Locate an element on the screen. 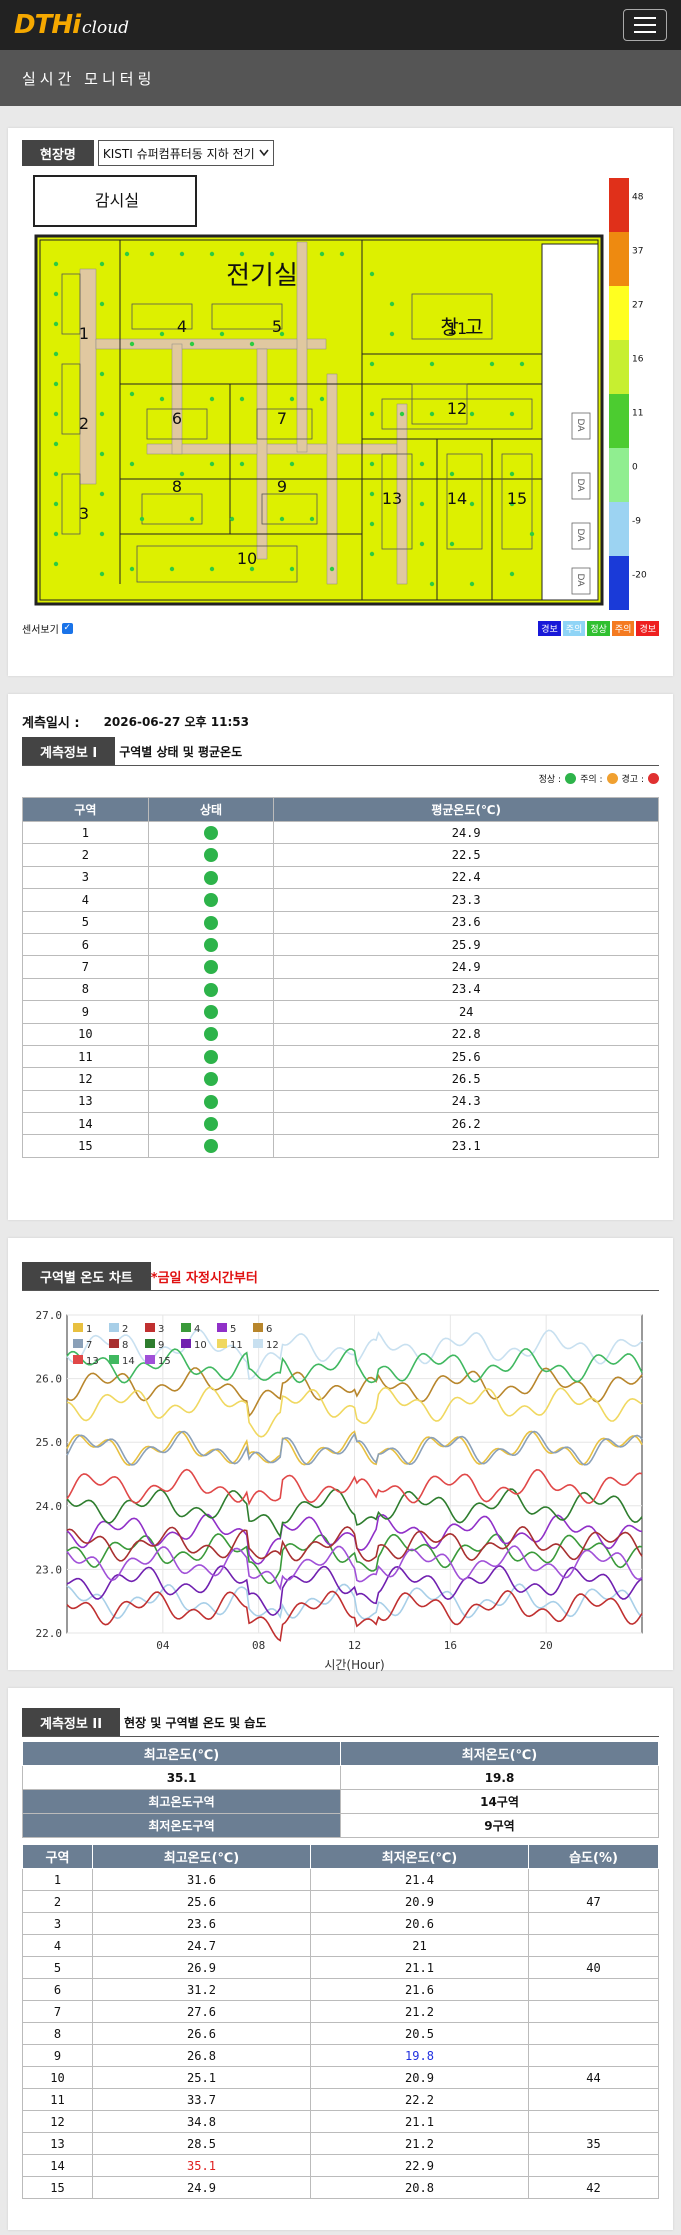 Image resolution: width=681 pixels, height=2235 pixels. humidity-cell: 42 is located at coordinates (593, 2187).